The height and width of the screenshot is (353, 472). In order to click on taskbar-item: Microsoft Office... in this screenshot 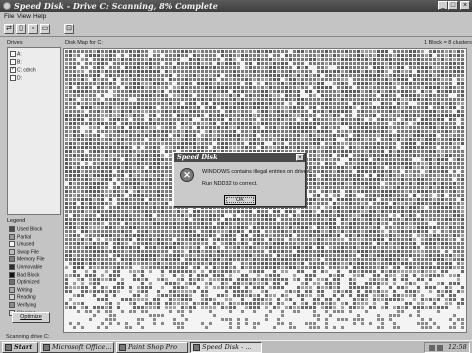, I will do `click(77, 347)`.